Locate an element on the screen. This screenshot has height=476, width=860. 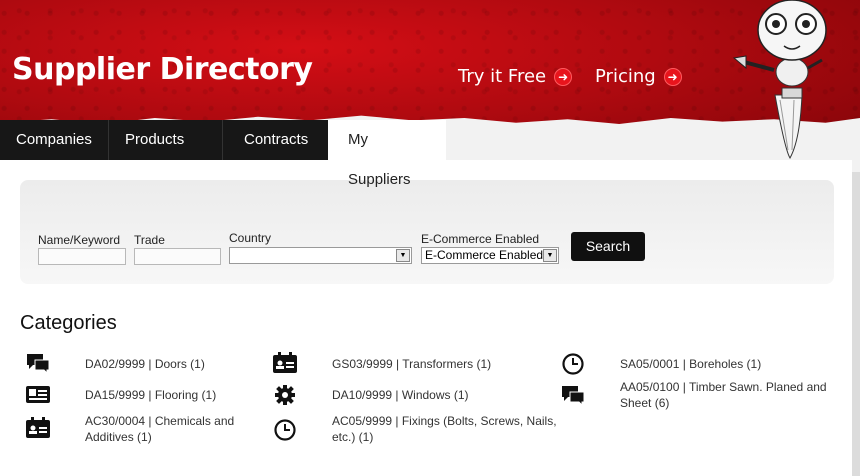
category-item: SA05/0001 | Boreholes (1) is located at coordinates (725, 364).